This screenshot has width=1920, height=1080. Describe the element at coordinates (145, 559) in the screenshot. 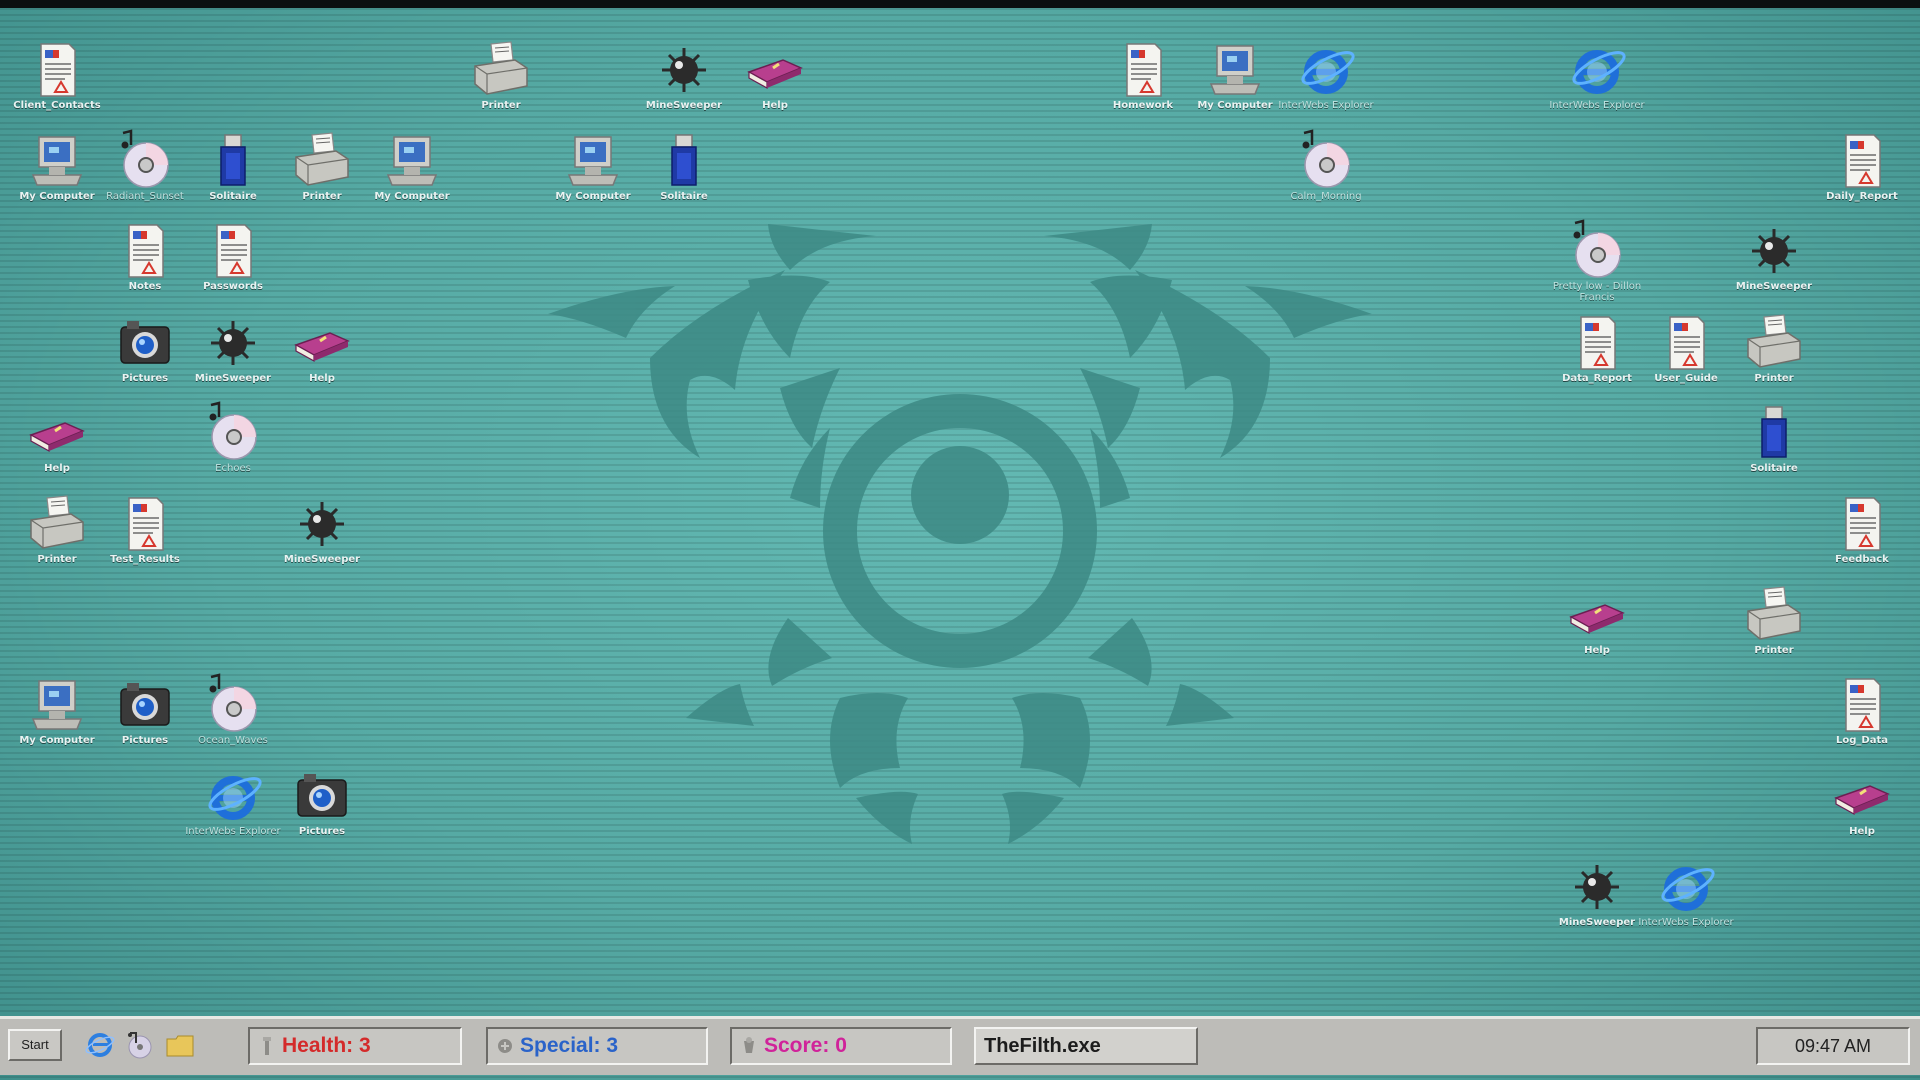

I see `desktop-icon-label: Test_Results` at that location.